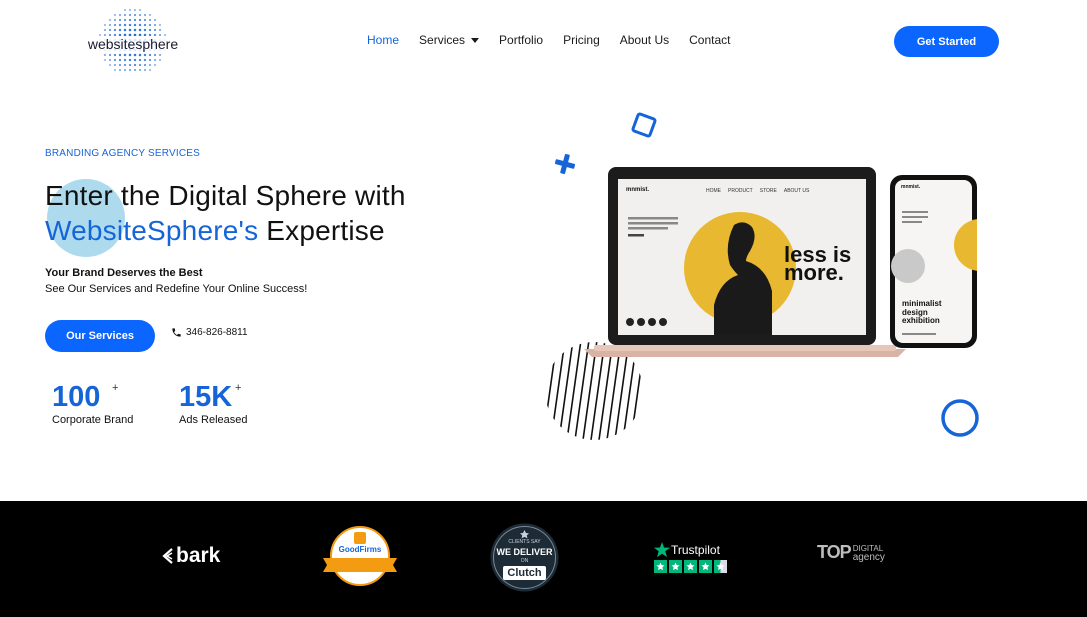  I want to click on nav-contact: Contact, so click(709, 40).